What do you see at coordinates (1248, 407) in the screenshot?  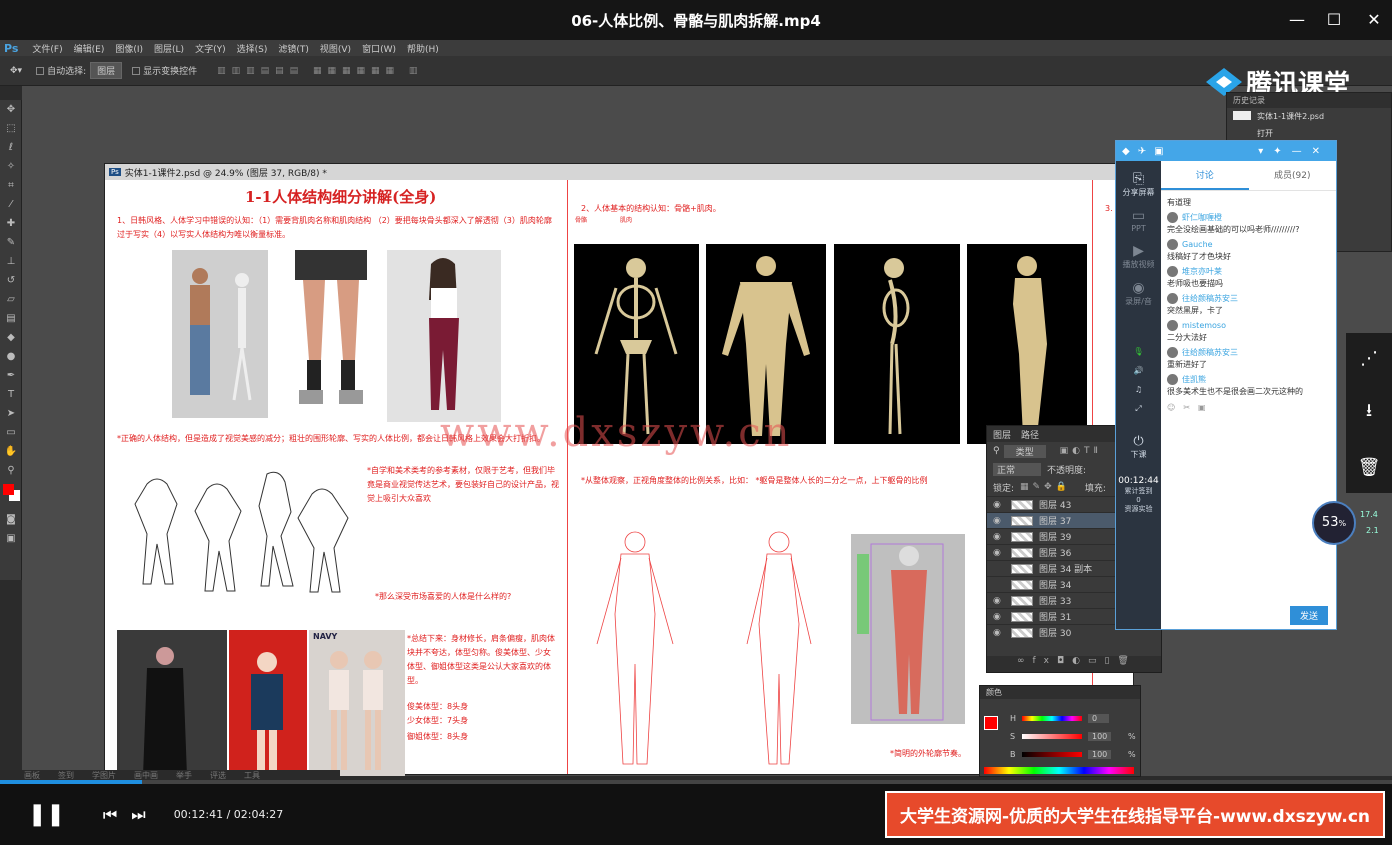 I see `chat-tool-icons: ☺✂▣` at bounding box center [1248, 407].